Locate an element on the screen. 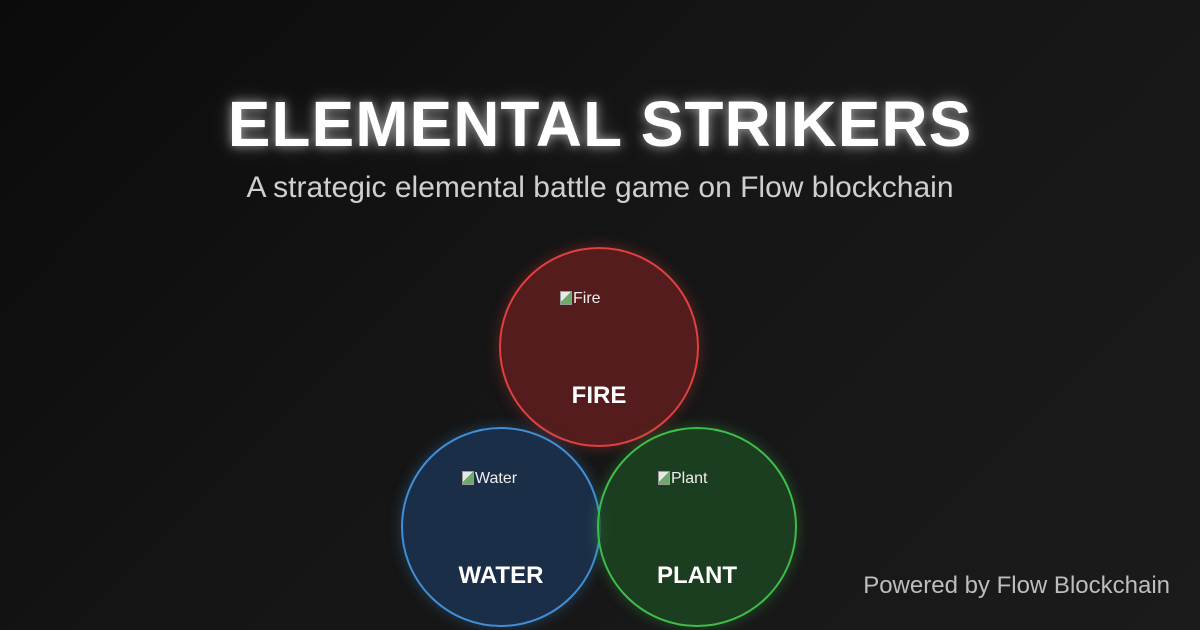  plant-element-circle: Plant PLANT is located at coordinates (697, 527).